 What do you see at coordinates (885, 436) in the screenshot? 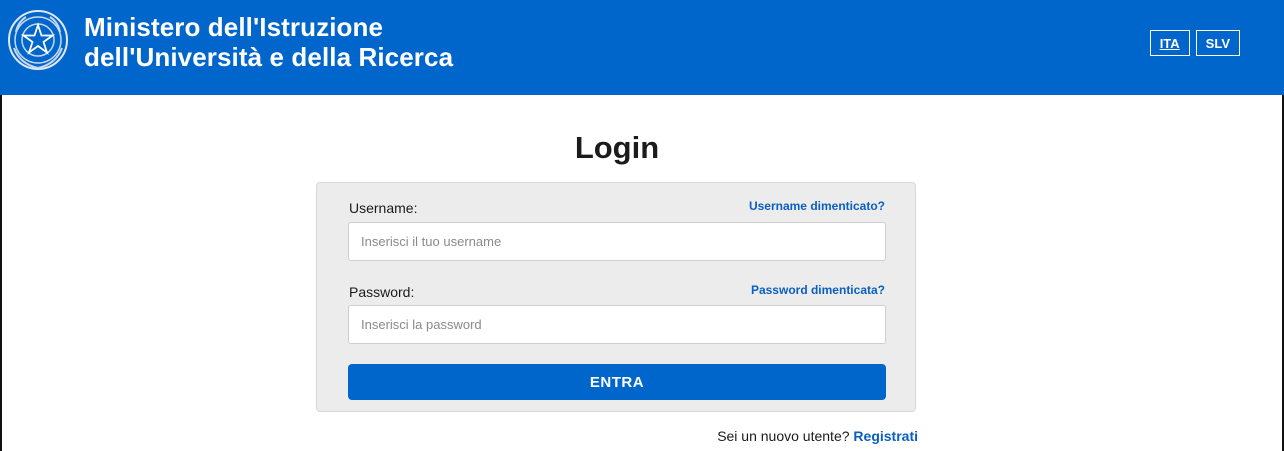
I see `register-link: Registrati` at bounding box center [885, 436].